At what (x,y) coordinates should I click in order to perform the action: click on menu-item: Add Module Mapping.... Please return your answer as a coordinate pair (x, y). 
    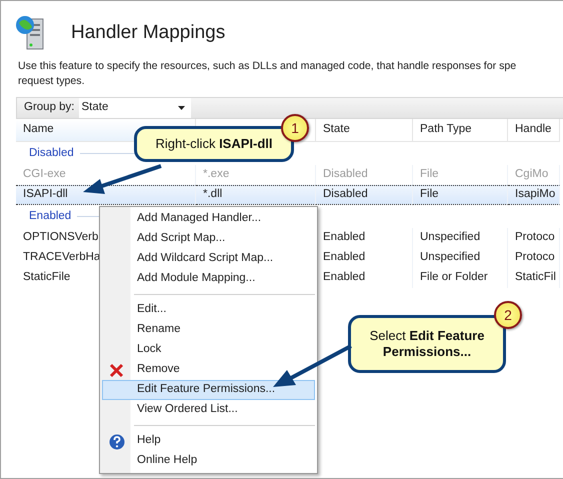
    Looking at the image, I should click on (208, 279).